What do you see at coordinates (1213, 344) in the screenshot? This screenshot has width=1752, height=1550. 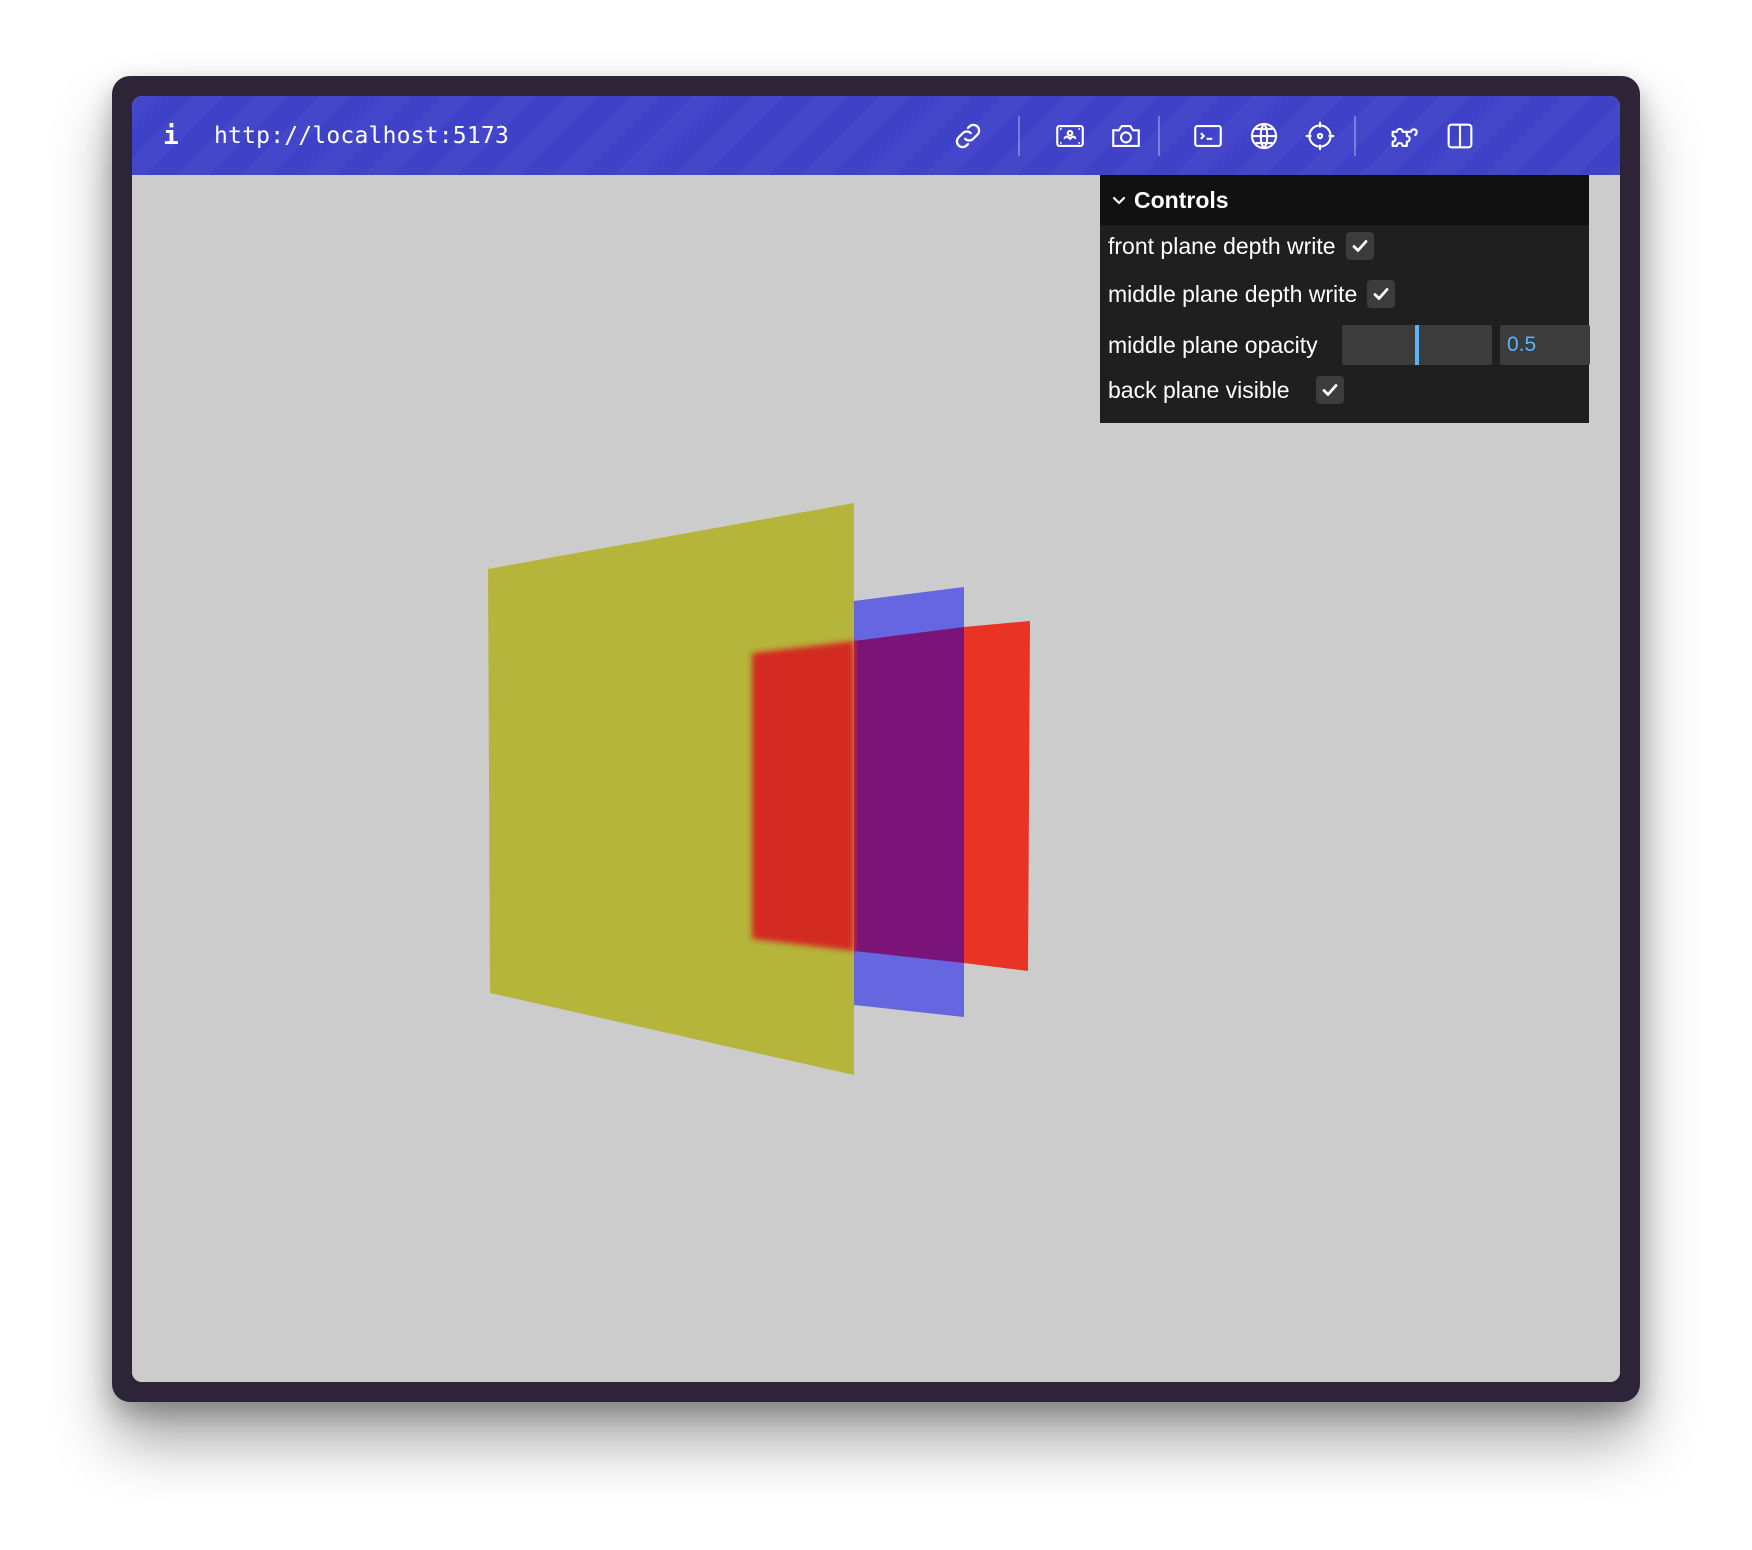 I see `middle-opacity-label: middle plane opacity` at bounding box center [1213, 344].